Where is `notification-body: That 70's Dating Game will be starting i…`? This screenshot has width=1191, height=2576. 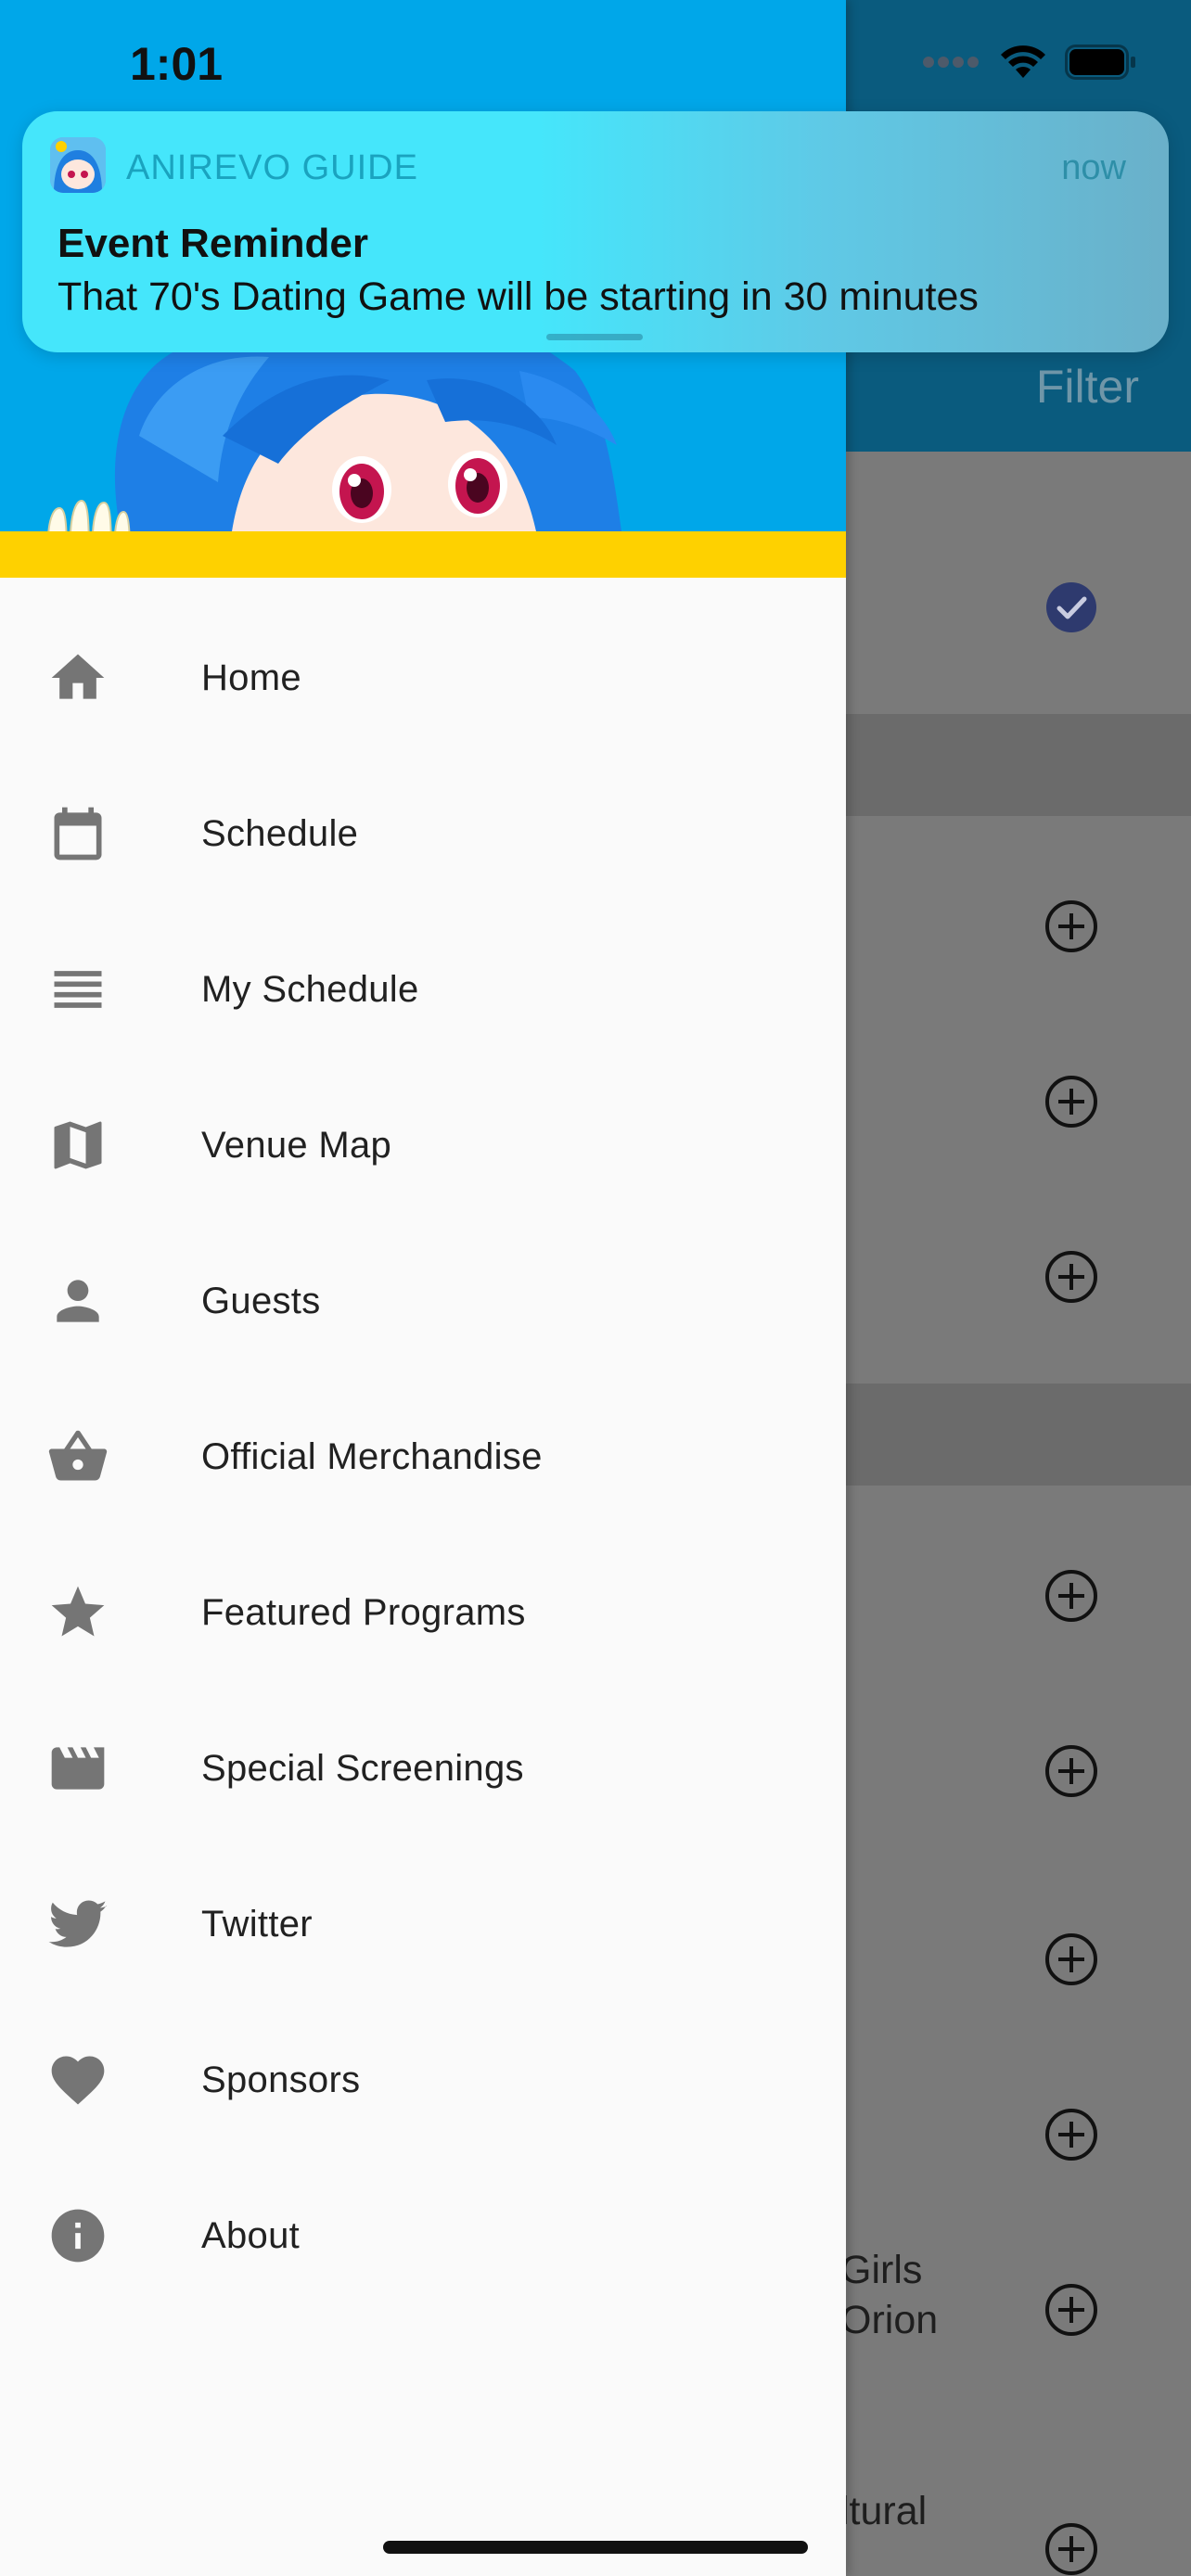 notification-body: That 70's Dating Game will be starting i… is located at coordinates (519, 296).